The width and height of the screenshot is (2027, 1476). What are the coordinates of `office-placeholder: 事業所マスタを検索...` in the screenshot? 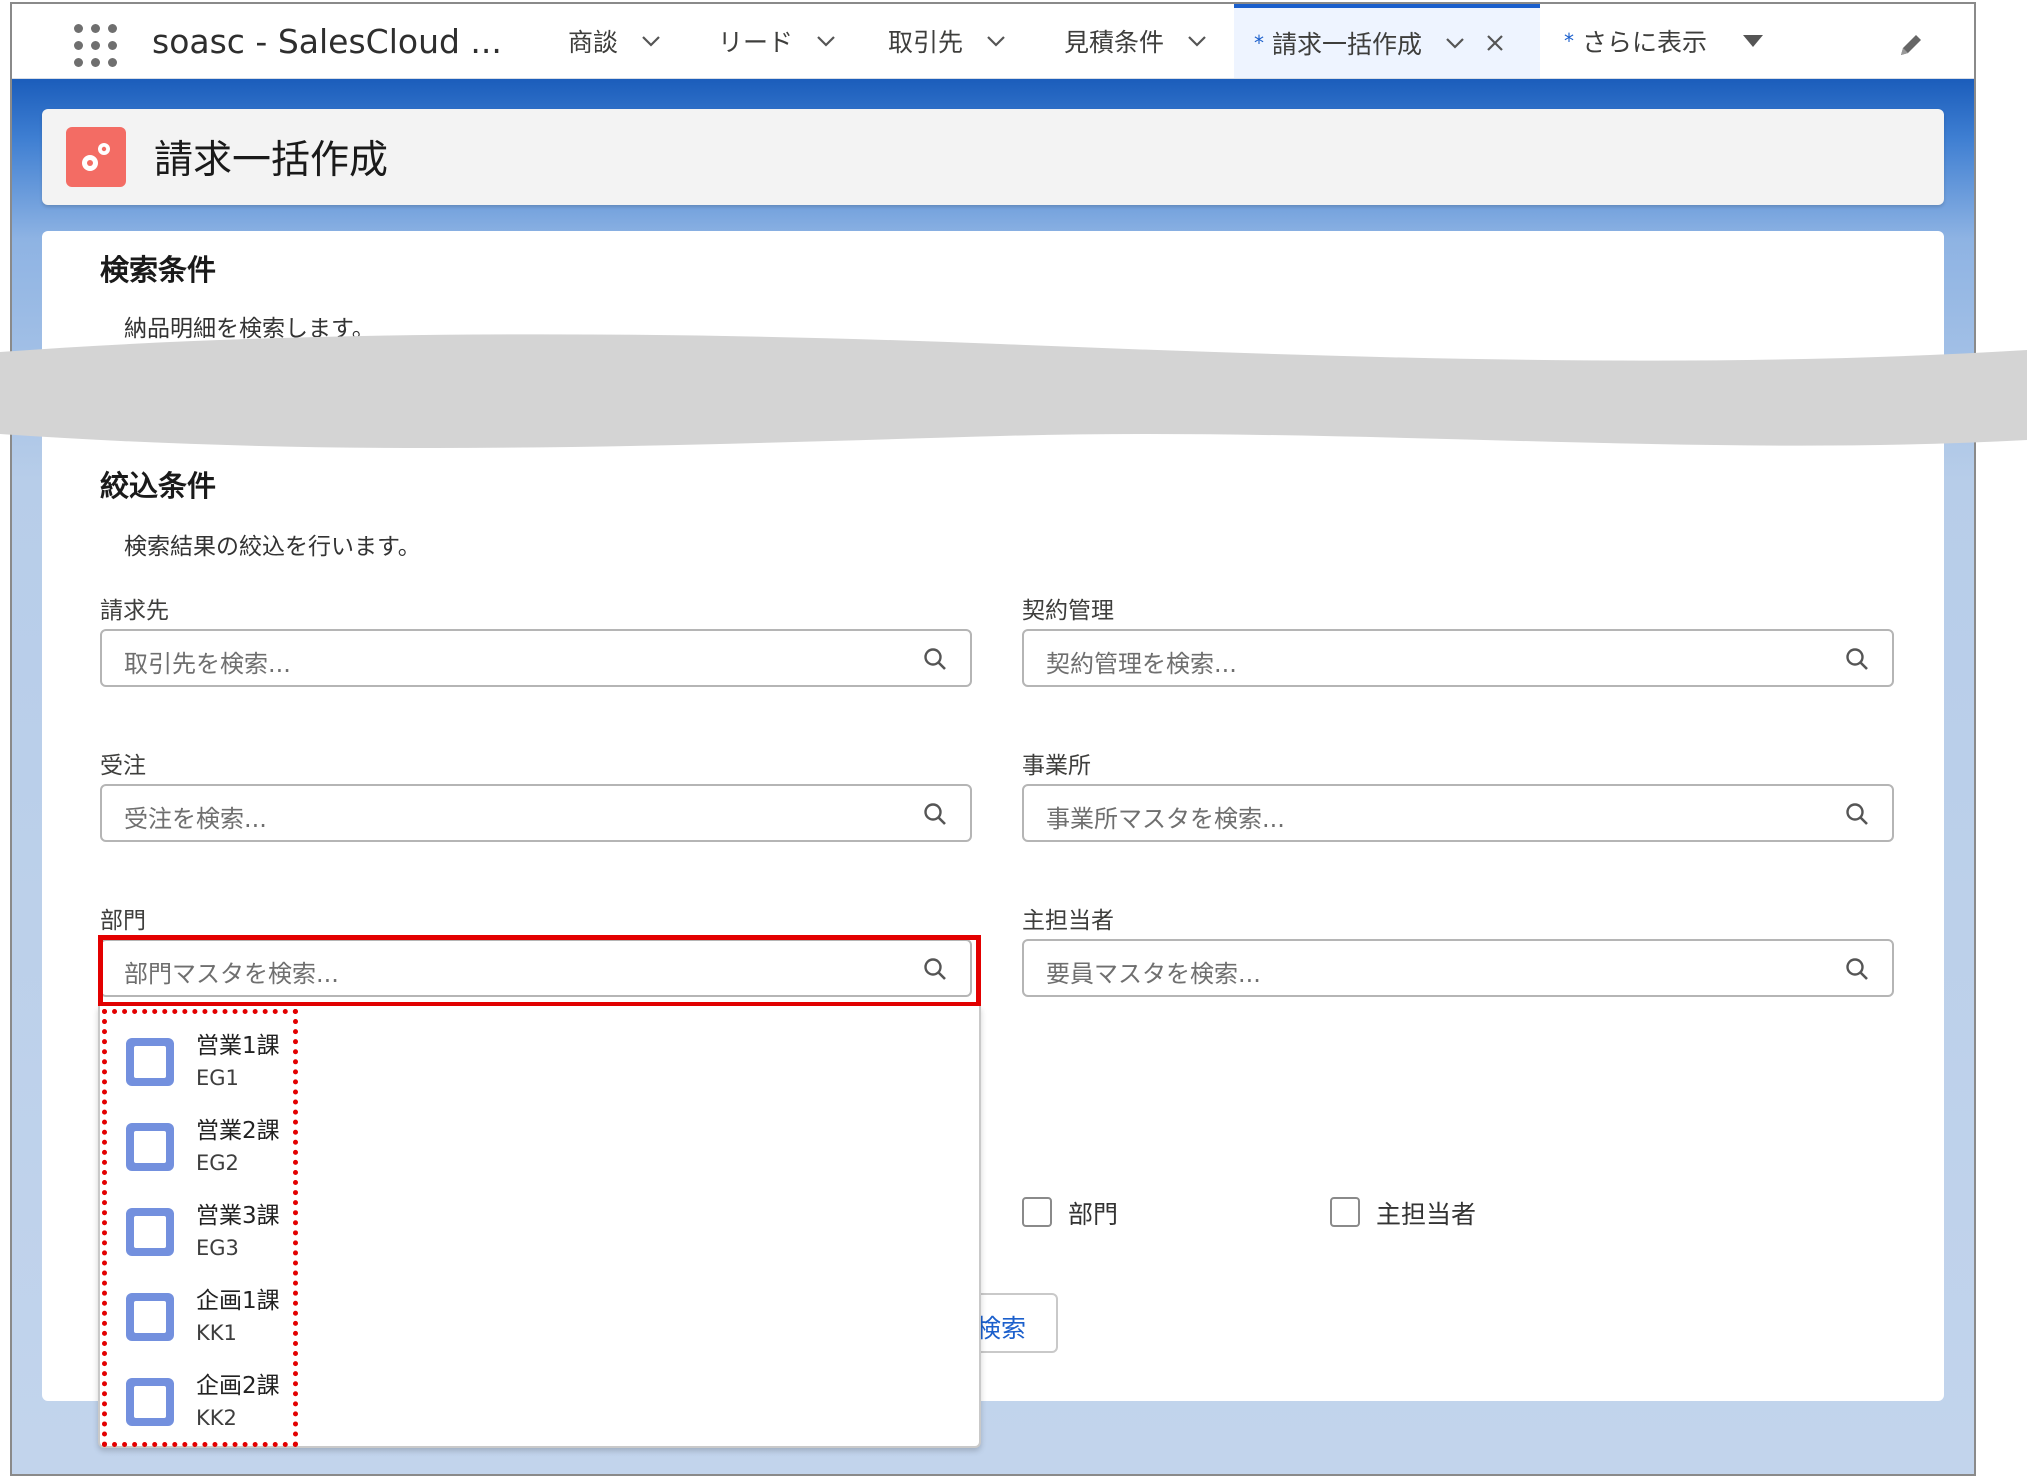 It's located at (1165, 819).